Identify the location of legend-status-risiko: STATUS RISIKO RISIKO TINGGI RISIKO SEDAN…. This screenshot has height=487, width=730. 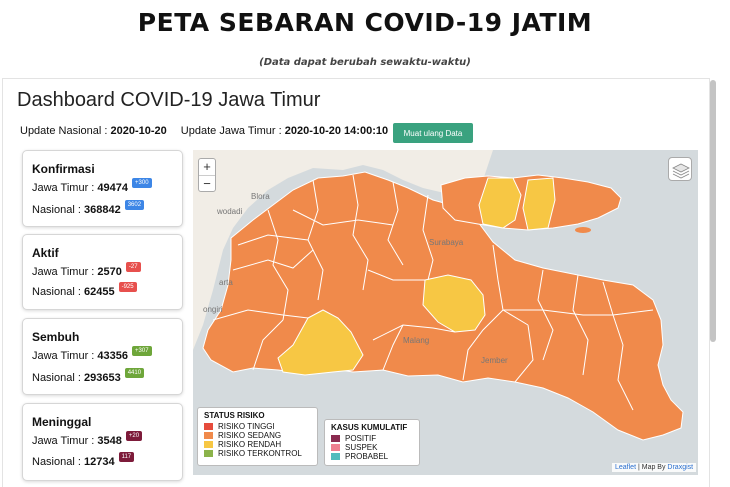
(257, 436).